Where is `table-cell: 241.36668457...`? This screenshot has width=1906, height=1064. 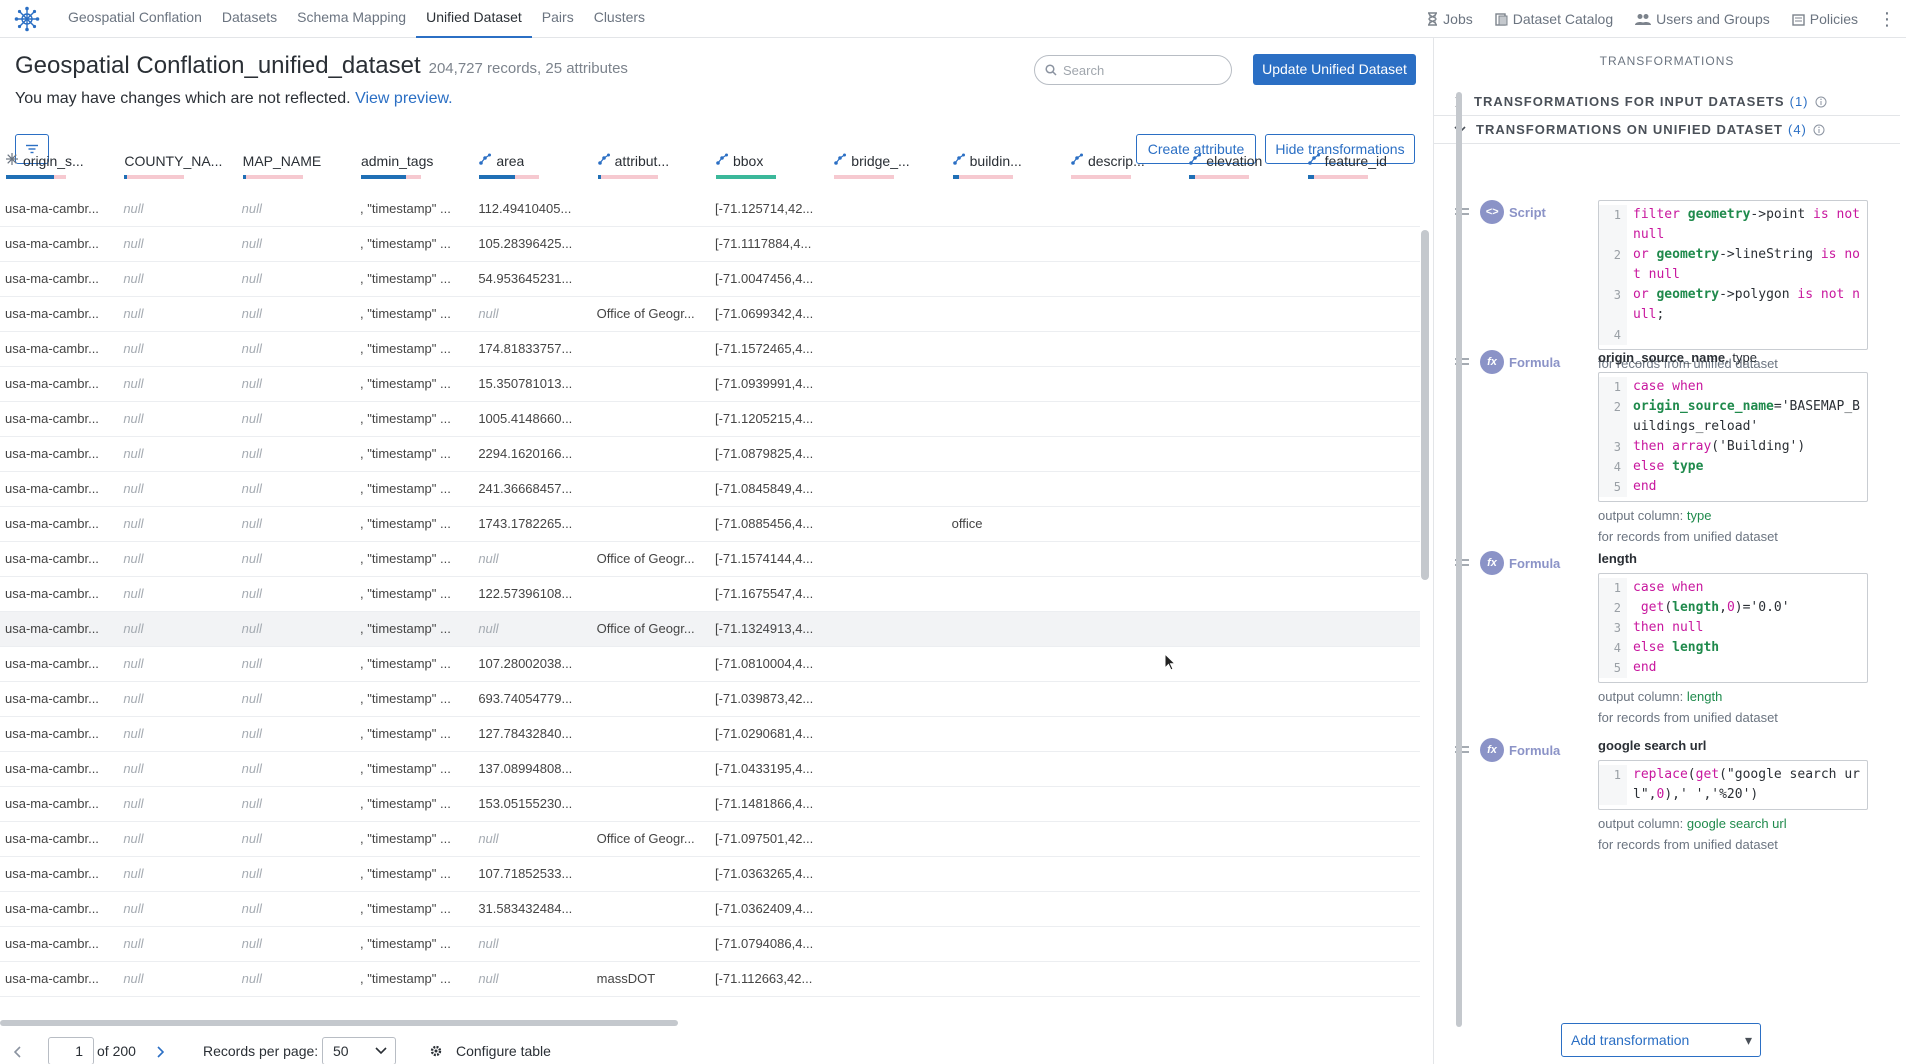
table-cell: 241.36668457... is located at coordinates (532, 489).